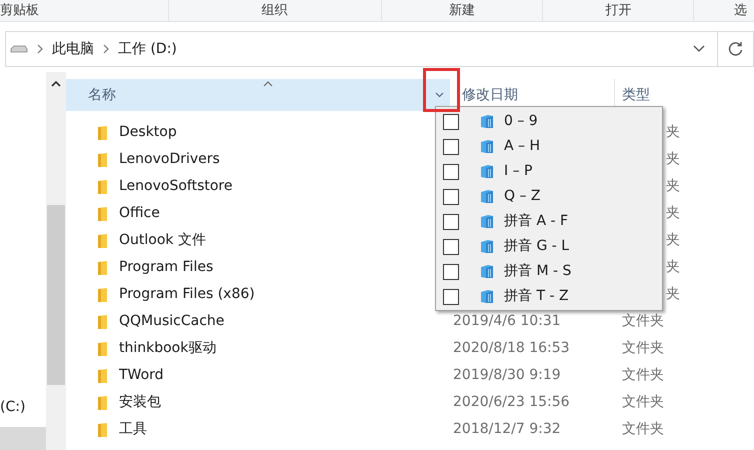 The width and height of the screenshot is (754, 450). I want to click on breadcrumb: 工作 (D:), so click(147, 49).